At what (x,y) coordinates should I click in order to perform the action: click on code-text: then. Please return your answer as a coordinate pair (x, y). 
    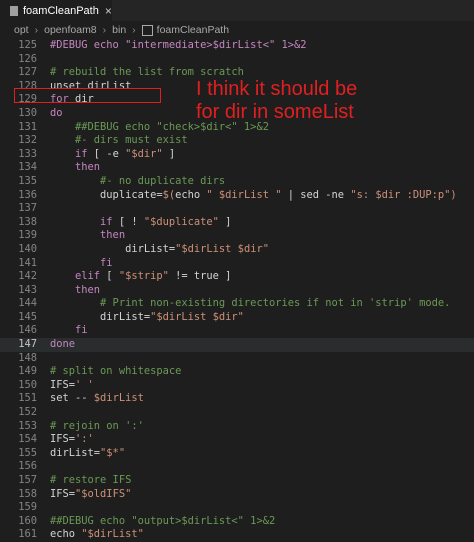
    Looking at the image, I should click on (87, 236).